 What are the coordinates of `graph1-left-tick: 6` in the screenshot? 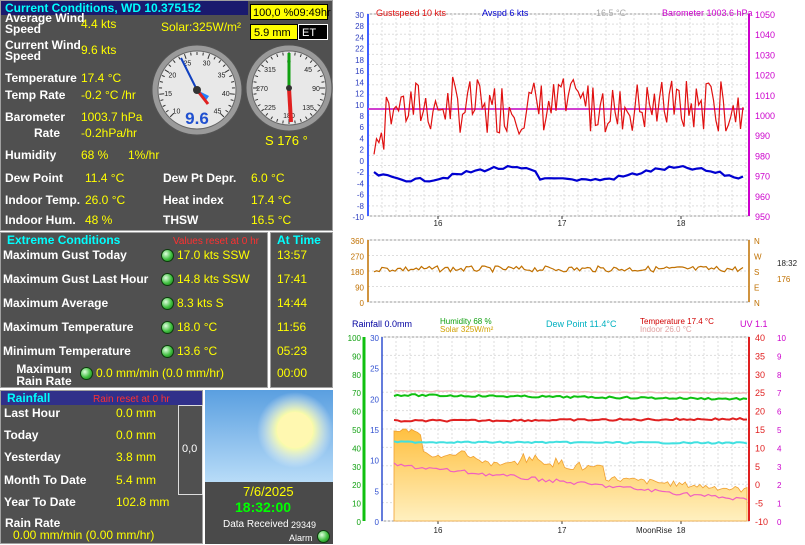 It's located at (362, 127).